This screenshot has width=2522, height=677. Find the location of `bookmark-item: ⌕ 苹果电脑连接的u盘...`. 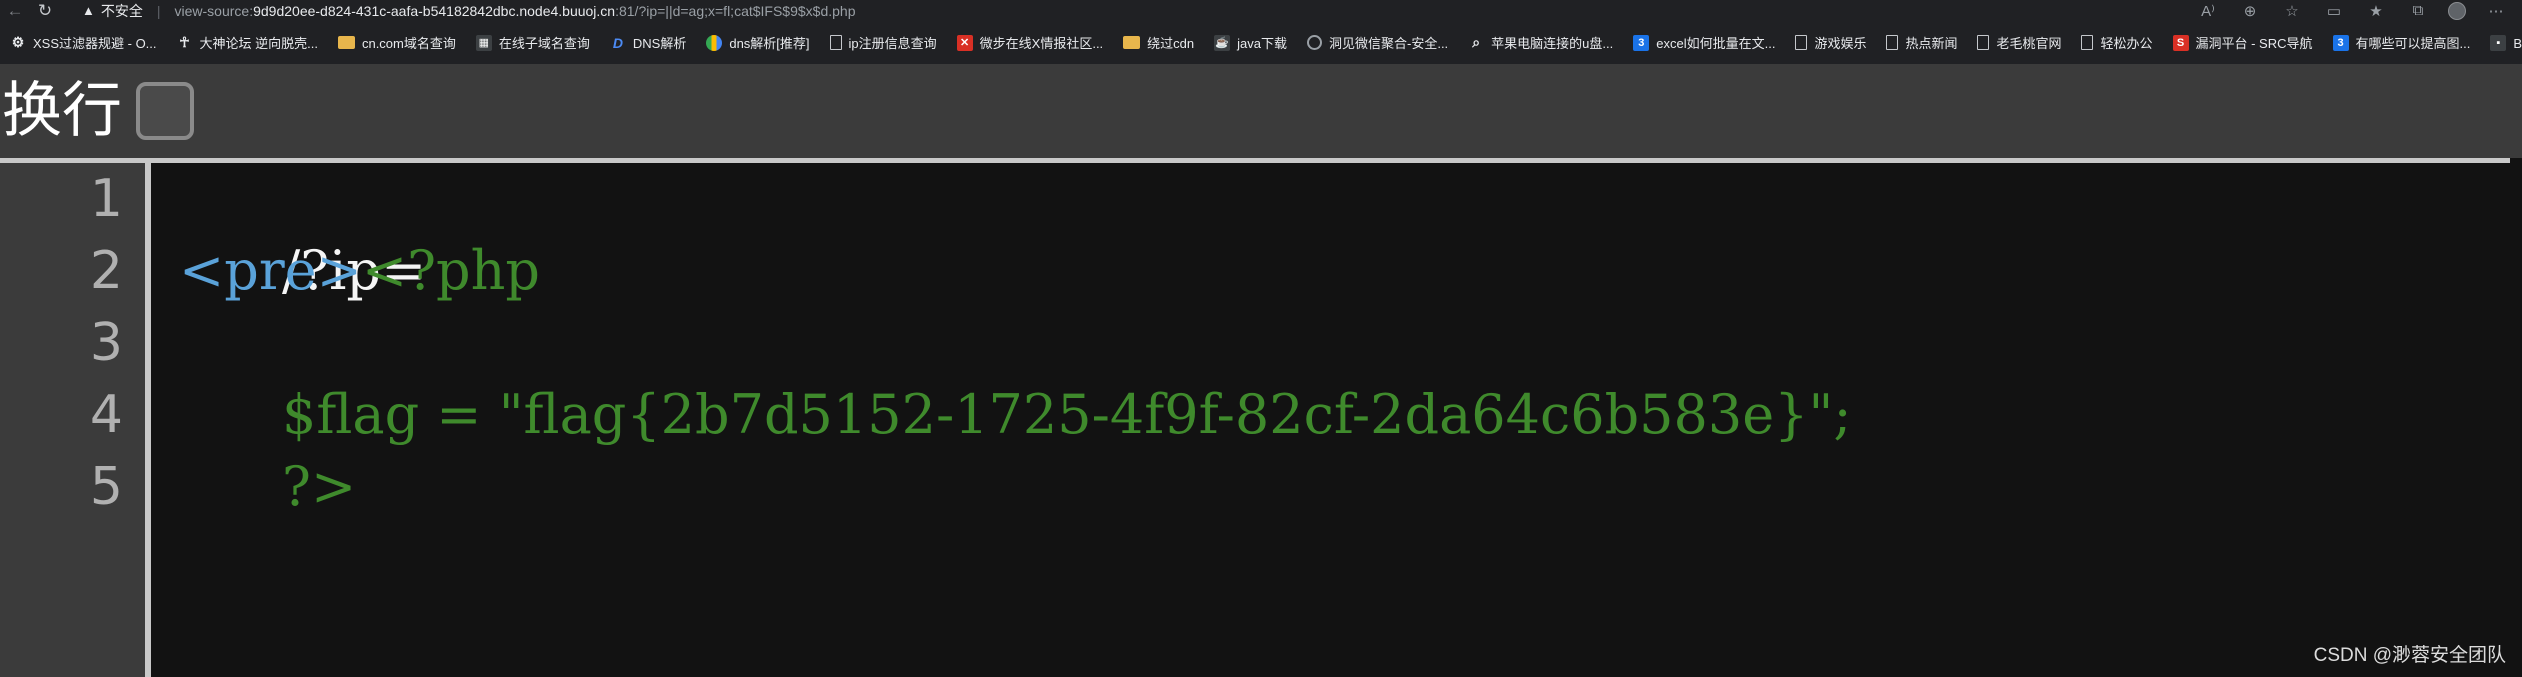

bookmark-item: ⌕ 苹果电脑连接的u盘... is located at coordinates (1540, 42).